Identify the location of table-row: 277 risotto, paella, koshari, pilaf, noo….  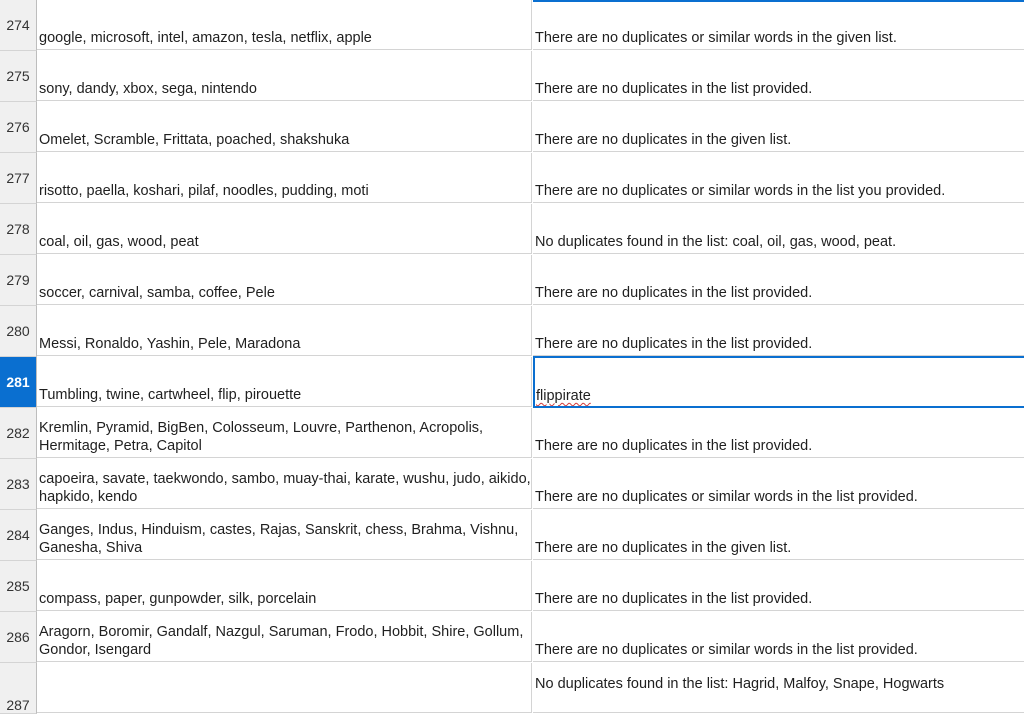
(512, 178).